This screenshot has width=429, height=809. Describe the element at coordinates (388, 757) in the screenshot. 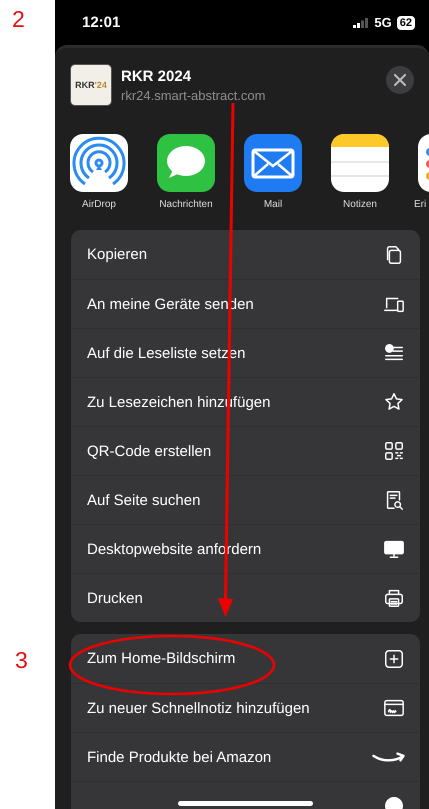

I see `smile-arrow-icon` at that location.